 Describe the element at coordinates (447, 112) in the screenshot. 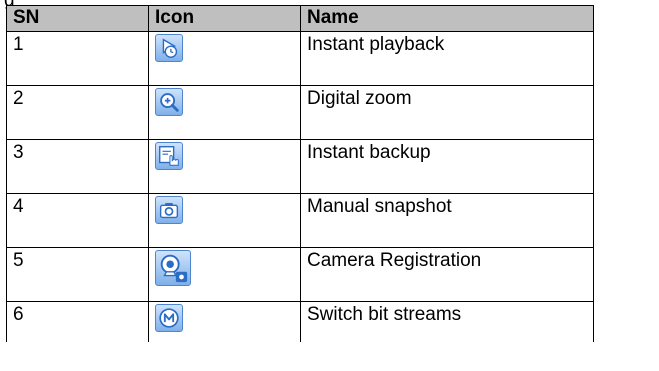

I see `name-cell: Digital zoom` at that location.